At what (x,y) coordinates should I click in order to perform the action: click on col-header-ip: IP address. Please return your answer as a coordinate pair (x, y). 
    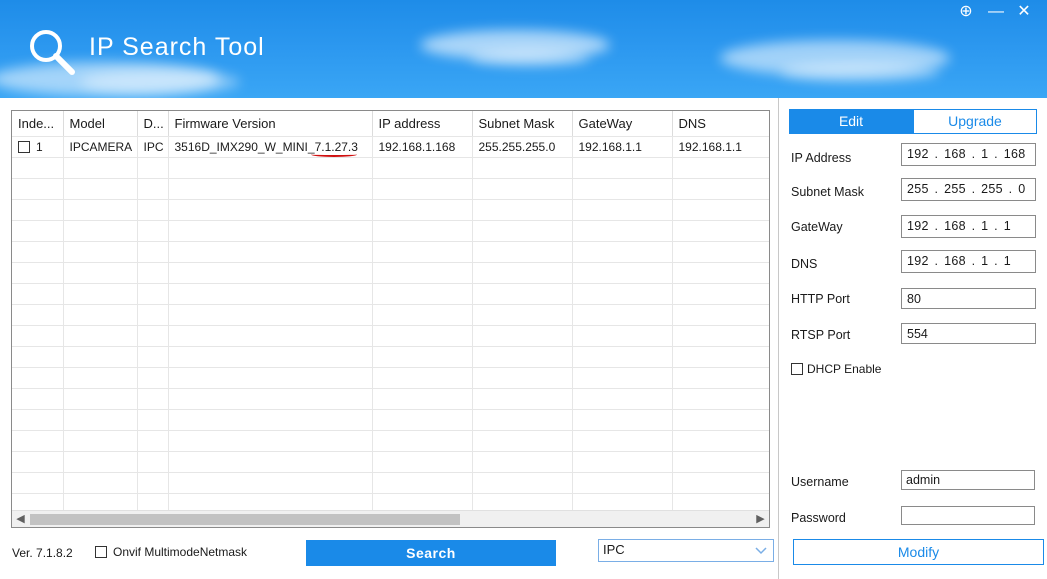
    Looking at the image, I should click on (422, 124).